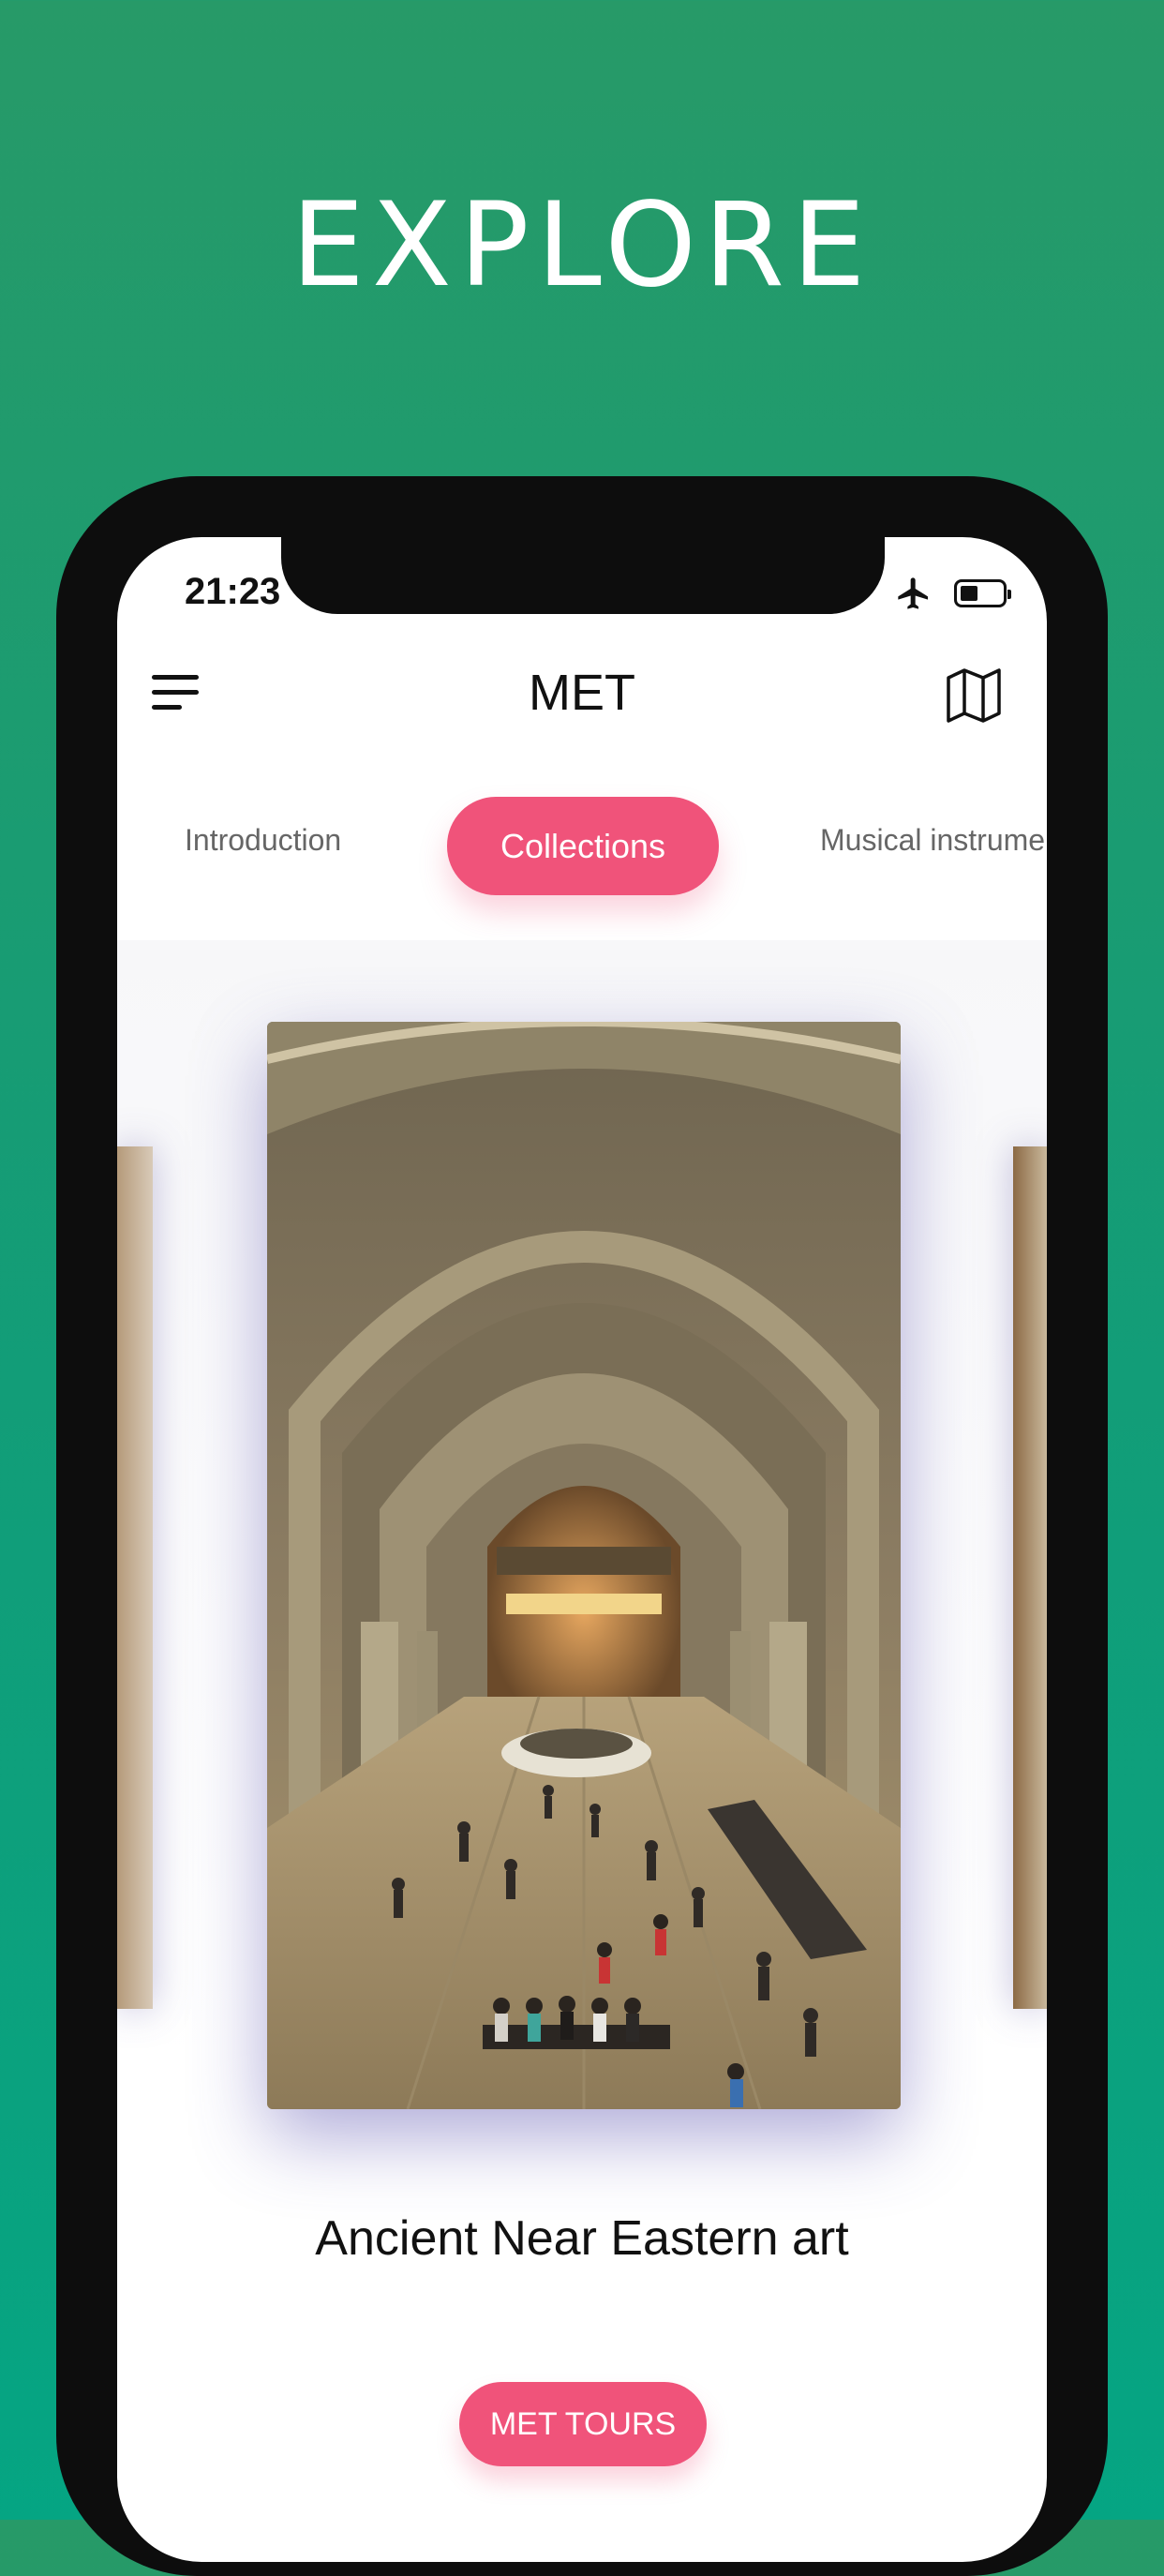 The image size is (1164, 2576). Describe the element at coordinates (135, 1577) in the screenshot. I see `carousel-card-previous` at that location.